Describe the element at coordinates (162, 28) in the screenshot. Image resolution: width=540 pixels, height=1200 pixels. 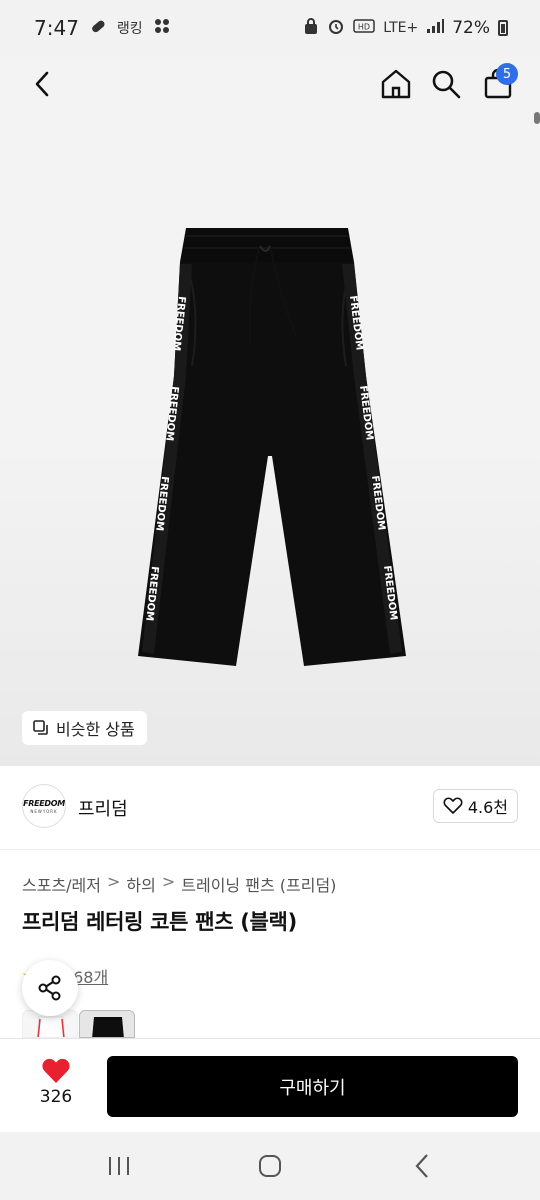
I see `apps-icon` at that location.